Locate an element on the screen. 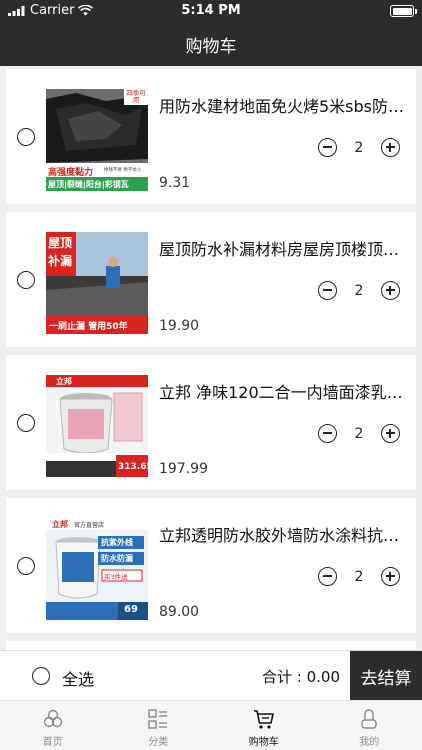 The height and width of the screenshot is (750, 422). tab-category: 分类 is located at coordinates (159, 725).